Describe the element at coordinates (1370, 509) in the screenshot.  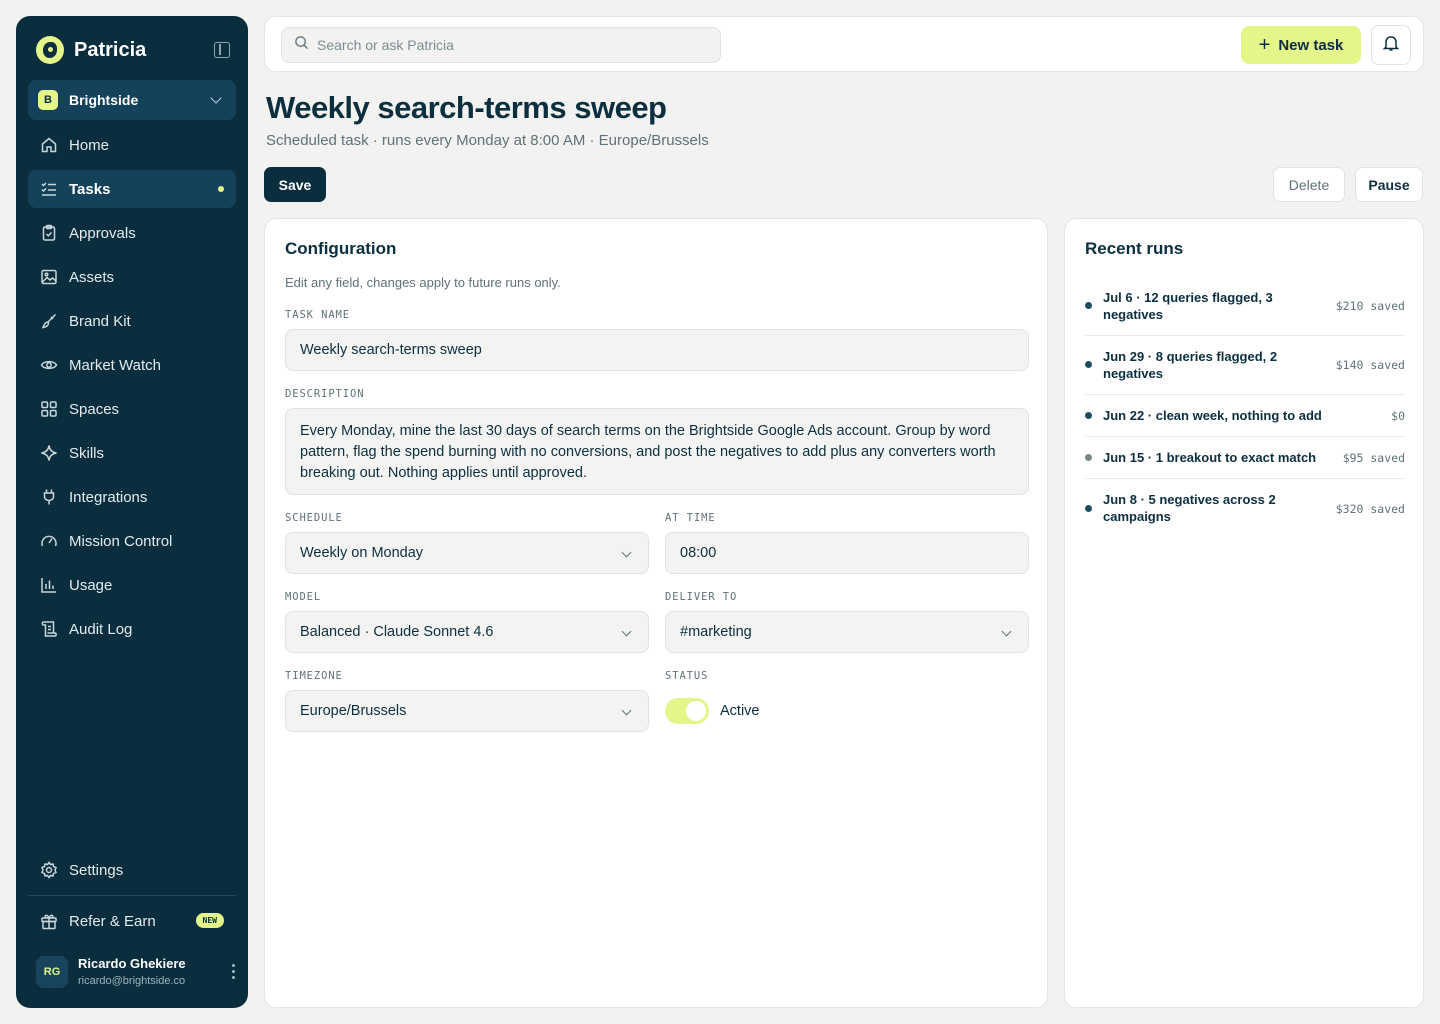
I see `run-amount: $320 saved` at that location.